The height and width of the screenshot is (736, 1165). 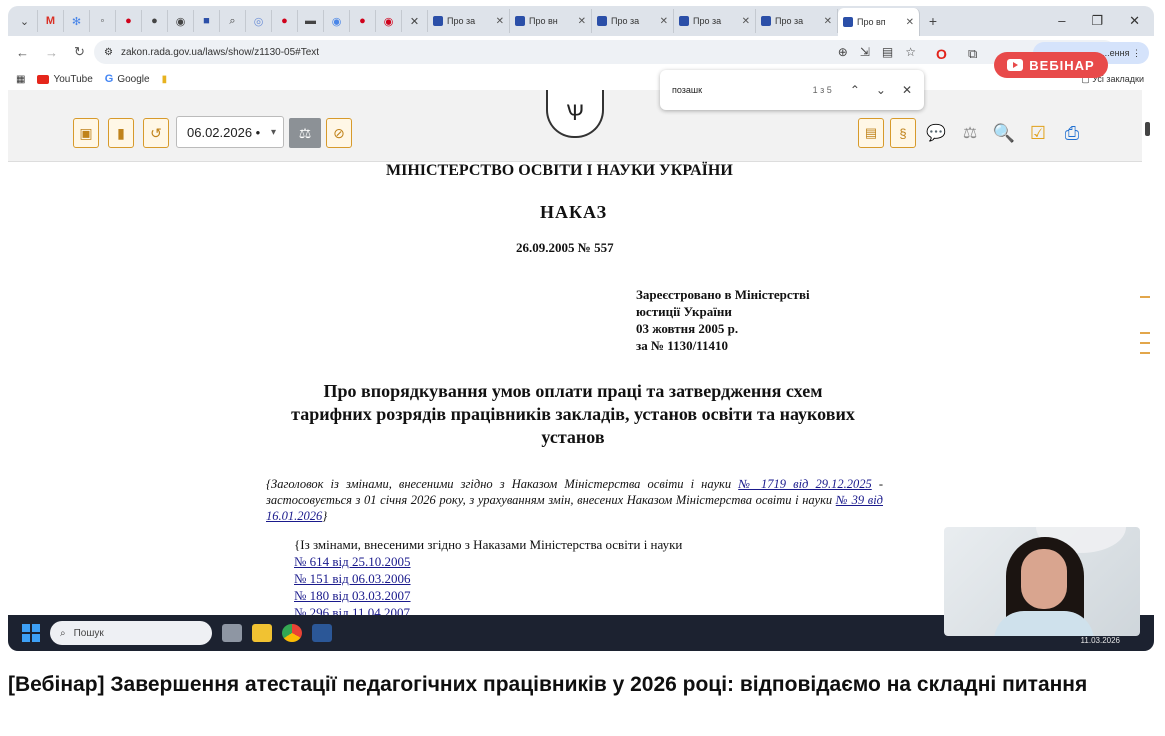 I want to click on webinar-badge: ВЕБІНАР, so click(x=1051, y=65).